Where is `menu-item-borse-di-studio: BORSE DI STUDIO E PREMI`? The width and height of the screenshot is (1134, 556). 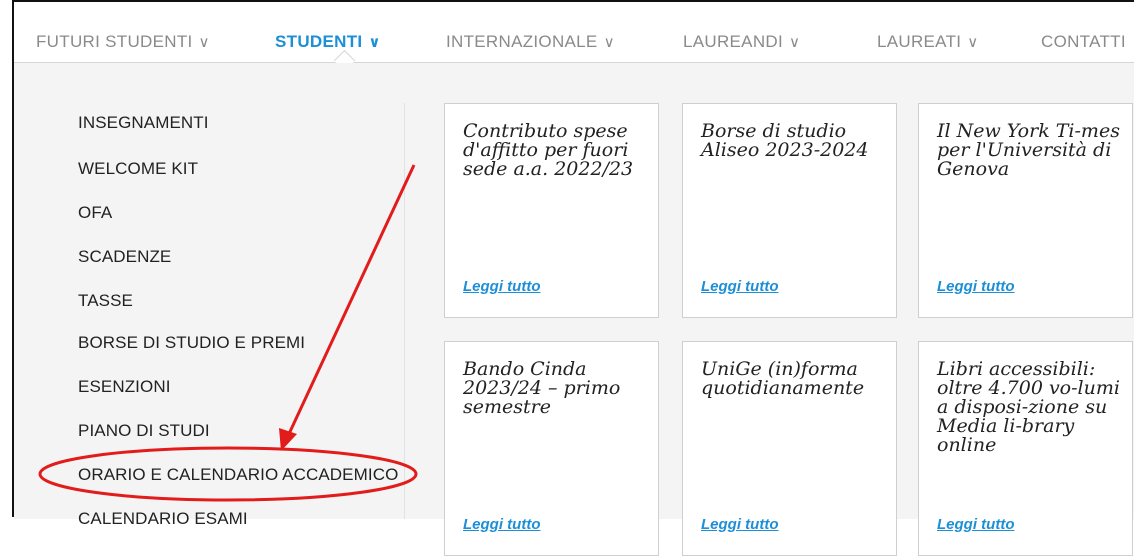 menu-item-borse-di-studio: BORSE DI STUDIO E PREMI is located at coordinates (191, 343).